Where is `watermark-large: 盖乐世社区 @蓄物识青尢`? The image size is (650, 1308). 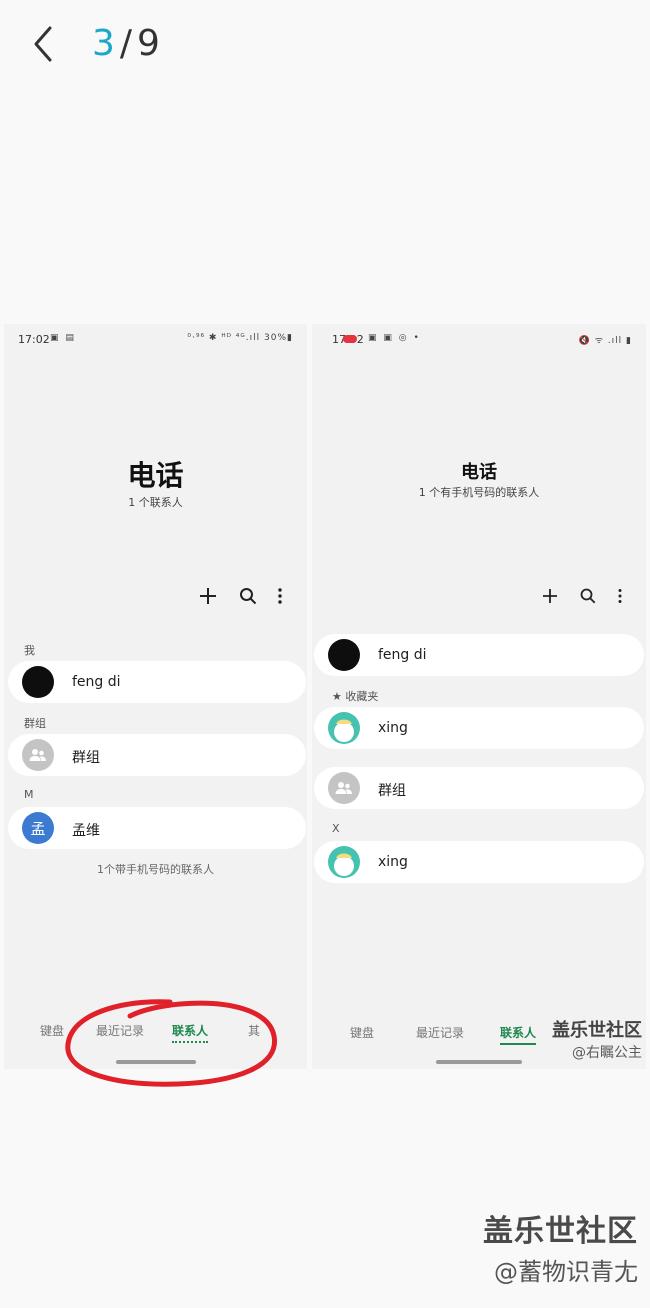 watermark-large: 盖乐世社区 @蓄物识青尢 is located at coordinates (560, 1246).